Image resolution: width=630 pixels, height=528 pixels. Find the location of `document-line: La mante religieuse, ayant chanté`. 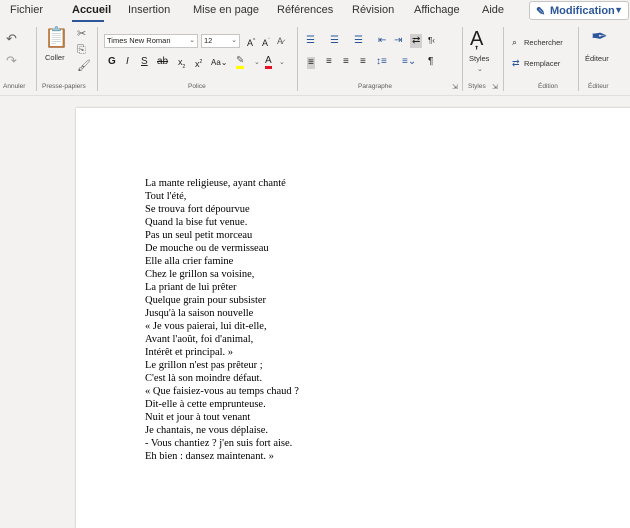

document-line: La mante religieuse, ayant chanté is located at coordinates (222, 183).